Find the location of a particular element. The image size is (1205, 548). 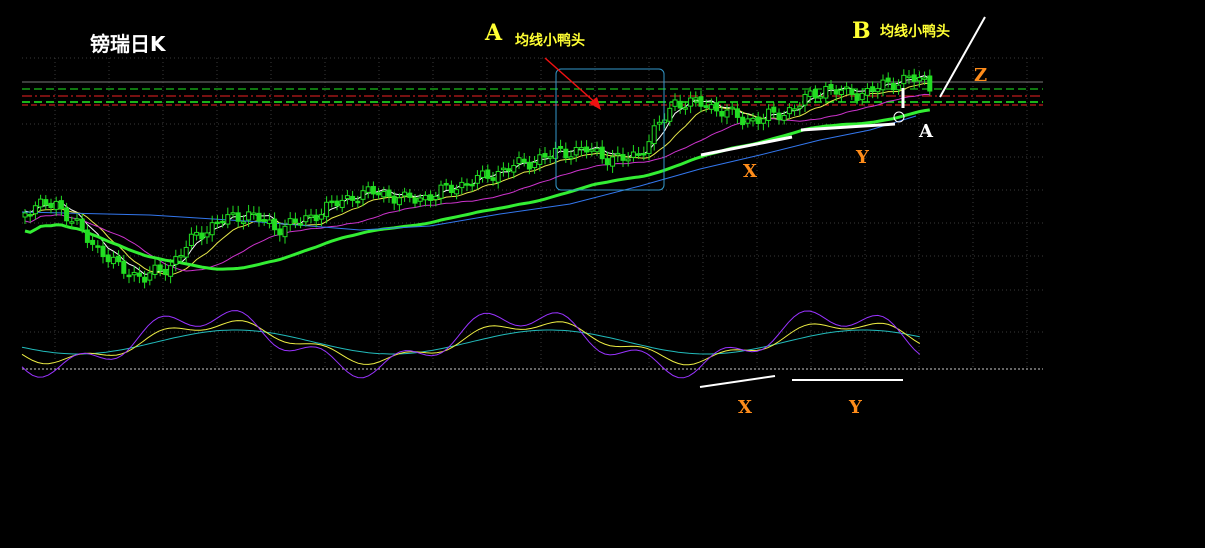

duck-head-box is located at coordinates (610, 129).